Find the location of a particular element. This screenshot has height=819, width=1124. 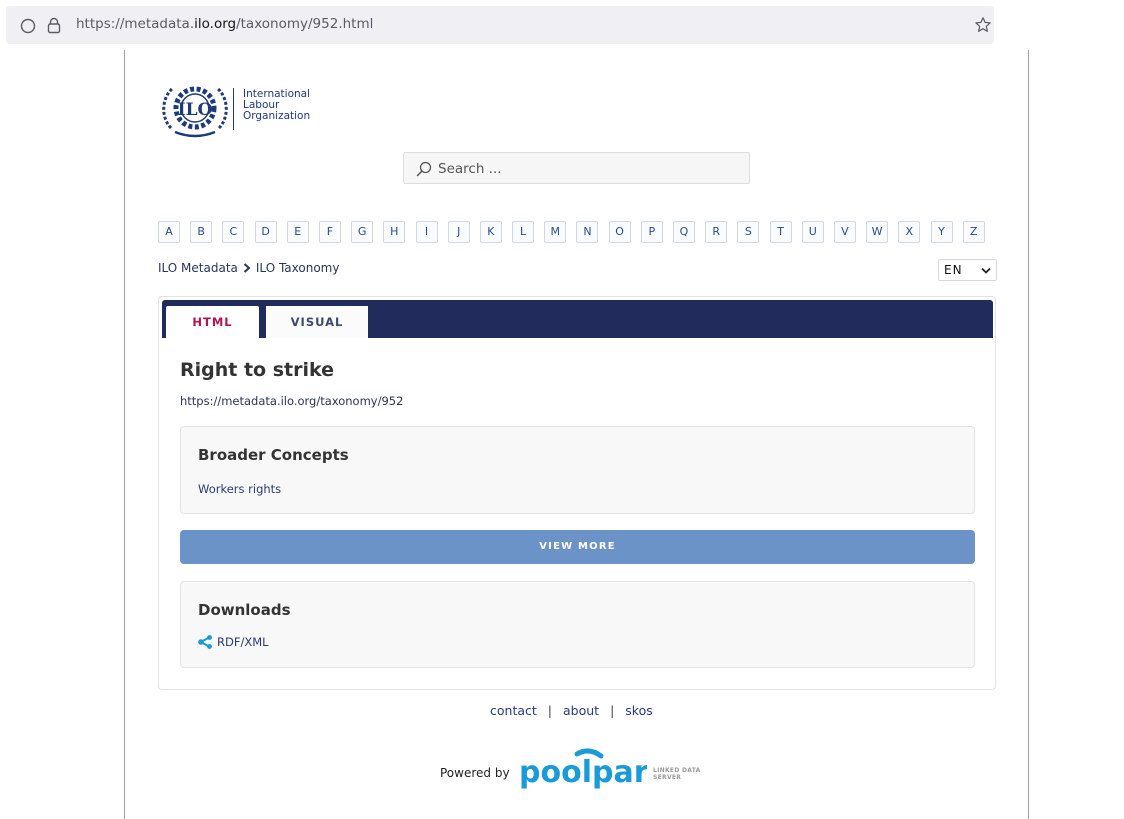

ilo-logo-icon: ILO is located at coordinates (195, 109).